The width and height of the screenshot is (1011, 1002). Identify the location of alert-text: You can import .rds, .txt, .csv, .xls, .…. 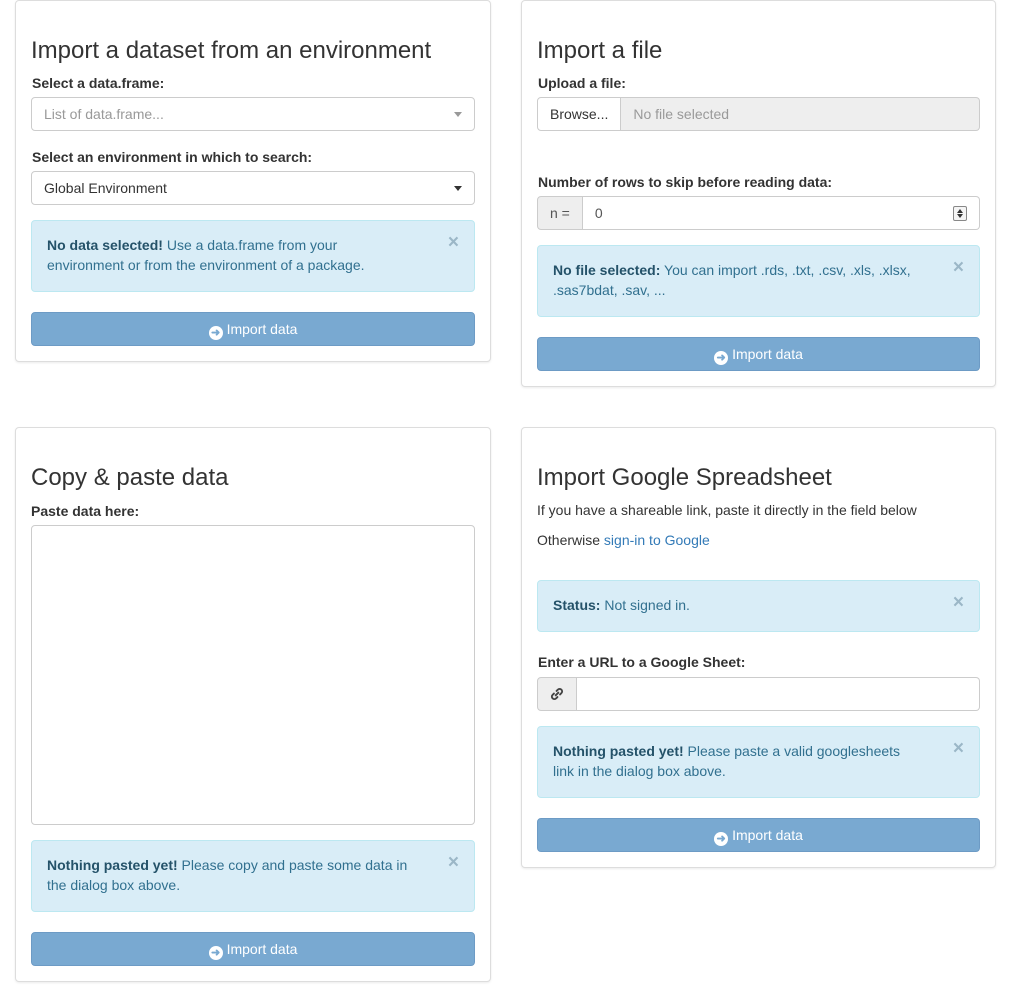
(785, 270).